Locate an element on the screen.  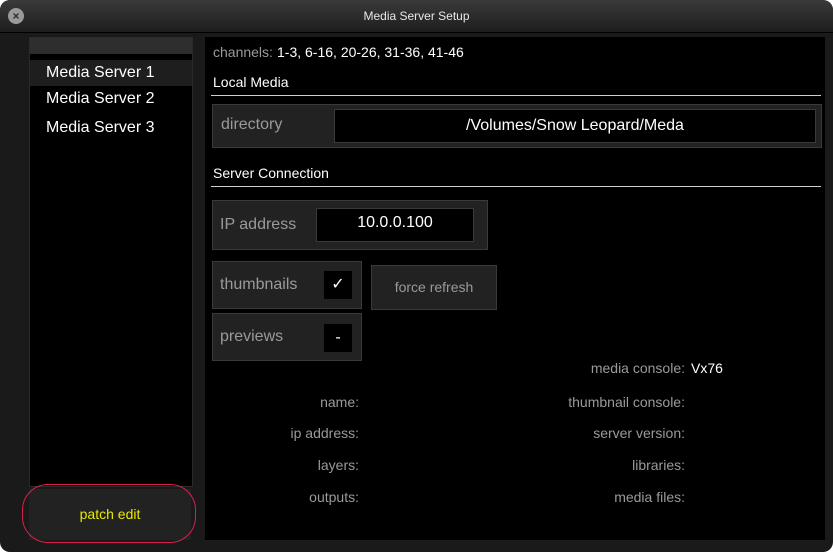
thumbnails-row: thumbnails ✓ is located at coordinates (287, 285).